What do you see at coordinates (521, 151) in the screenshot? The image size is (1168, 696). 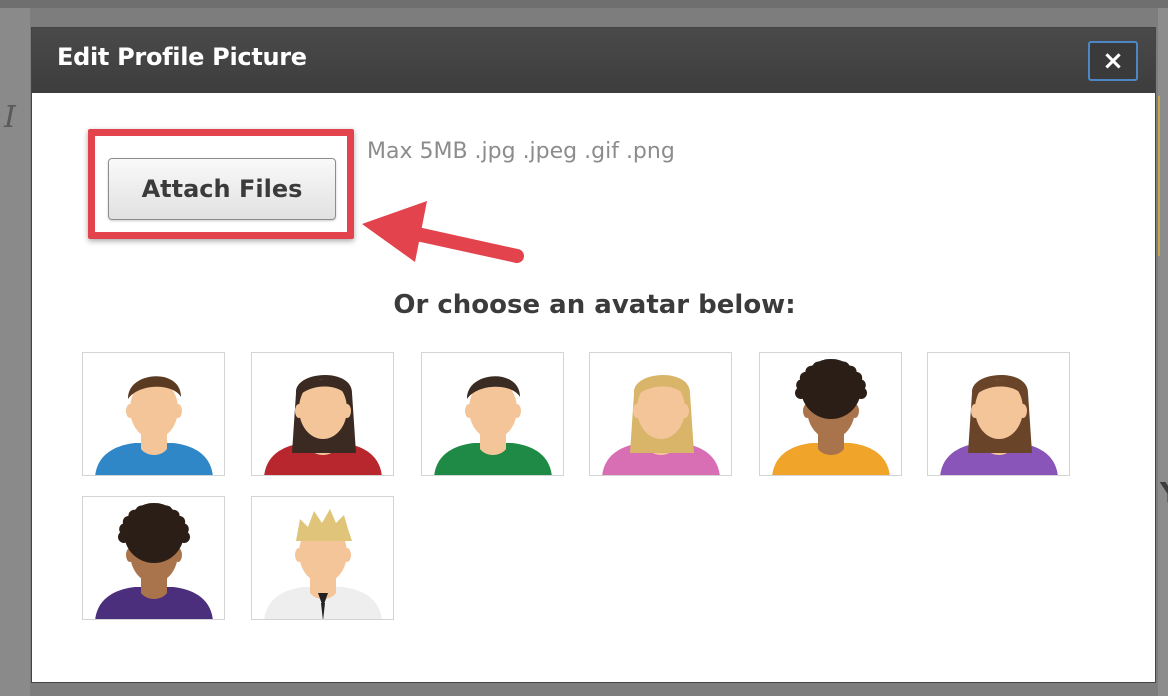 I see `file-size-hint: Max 5MB .jpg .jpeg .gif .png` at bounding box center [521, 151].